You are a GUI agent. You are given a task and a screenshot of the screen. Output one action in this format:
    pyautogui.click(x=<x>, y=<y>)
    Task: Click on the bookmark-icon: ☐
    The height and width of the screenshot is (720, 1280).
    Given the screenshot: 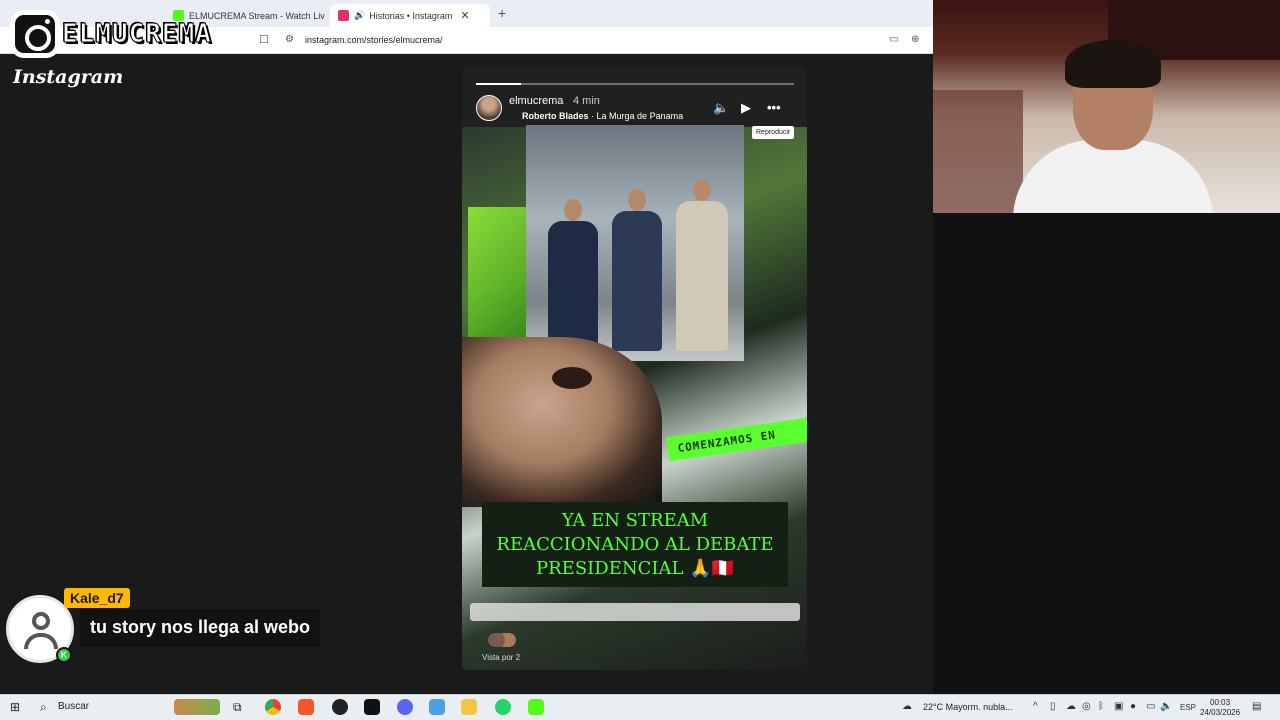 What is the action you would take?
    pyautogui.click(x=264, y=39)
    